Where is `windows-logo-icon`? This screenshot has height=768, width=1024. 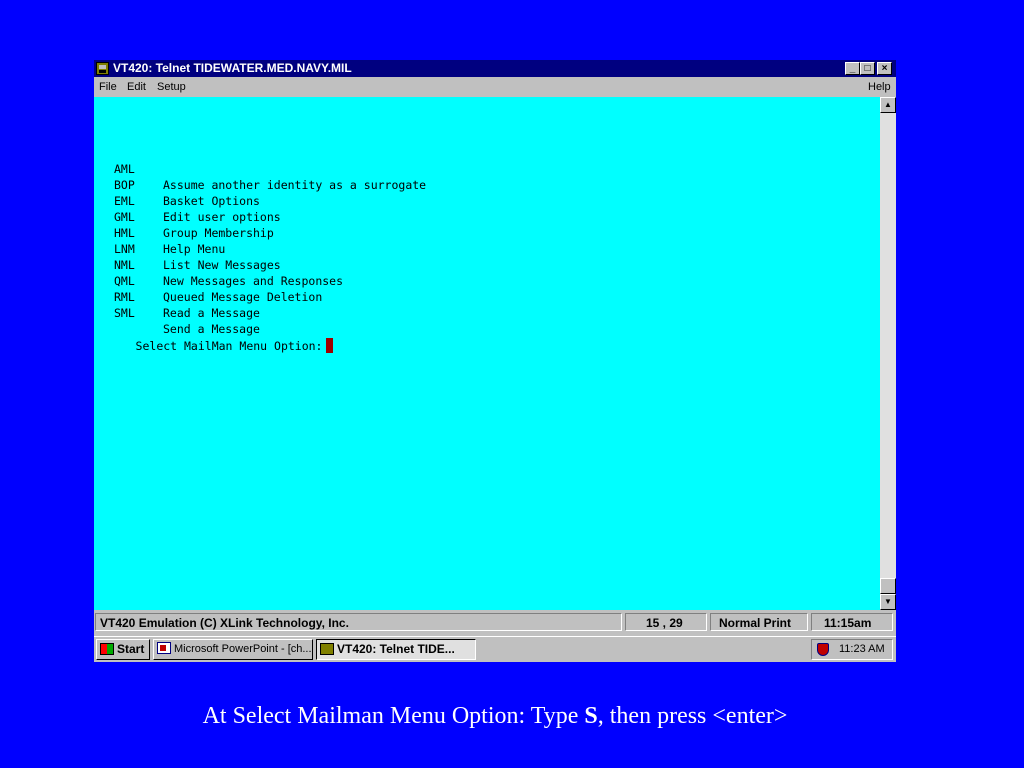 windows-logo-icon is located at coordinates (107, 649).